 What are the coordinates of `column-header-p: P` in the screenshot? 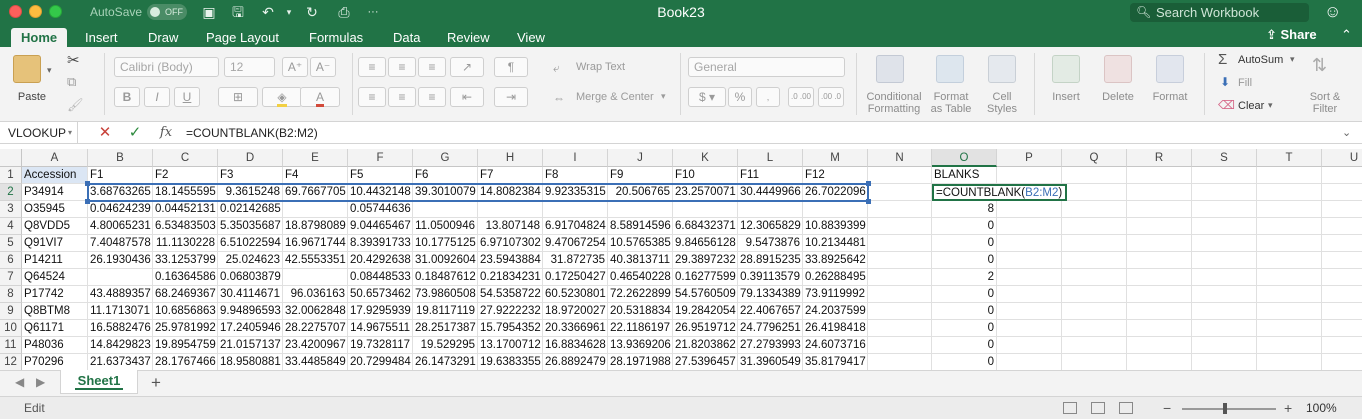 It's located at (1029, 158).